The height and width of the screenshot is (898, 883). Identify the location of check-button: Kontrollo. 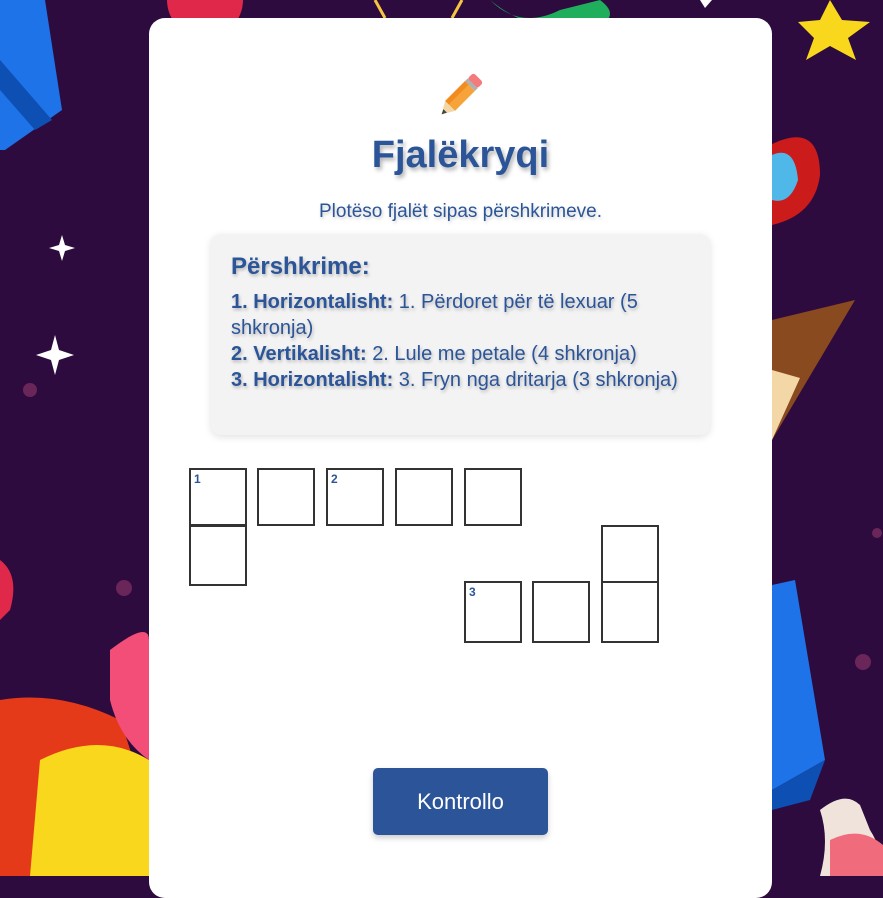
(460, 801).